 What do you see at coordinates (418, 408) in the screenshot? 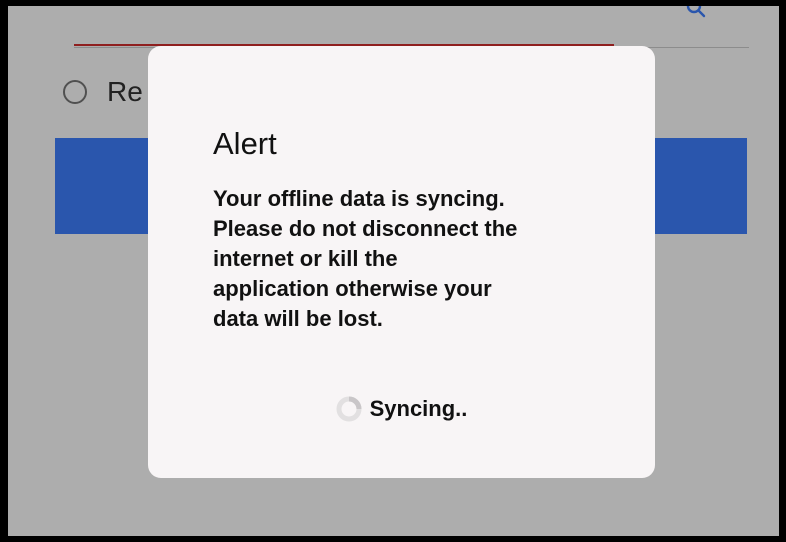
I see `status-text: Syncing..` at bounding box center [418, 408].